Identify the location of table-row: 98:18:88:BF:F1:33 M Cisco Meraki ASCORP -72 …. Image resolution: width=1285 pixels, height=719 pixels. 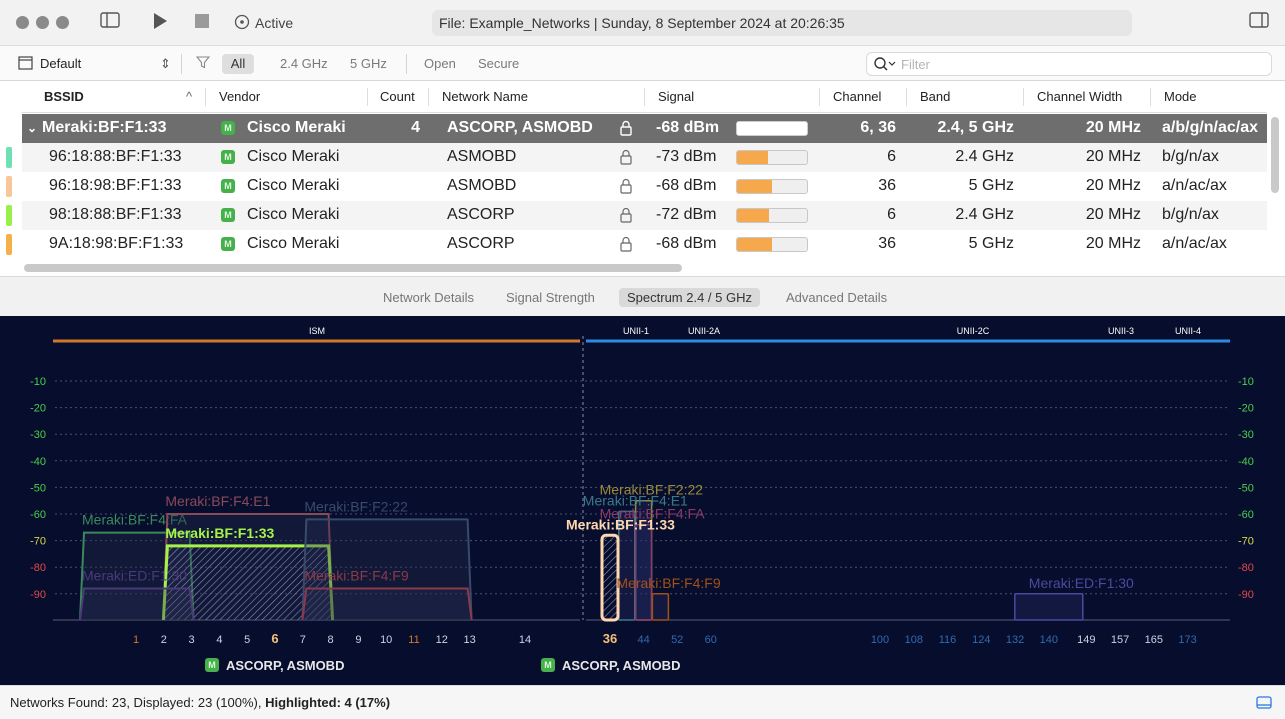
(644, 215).